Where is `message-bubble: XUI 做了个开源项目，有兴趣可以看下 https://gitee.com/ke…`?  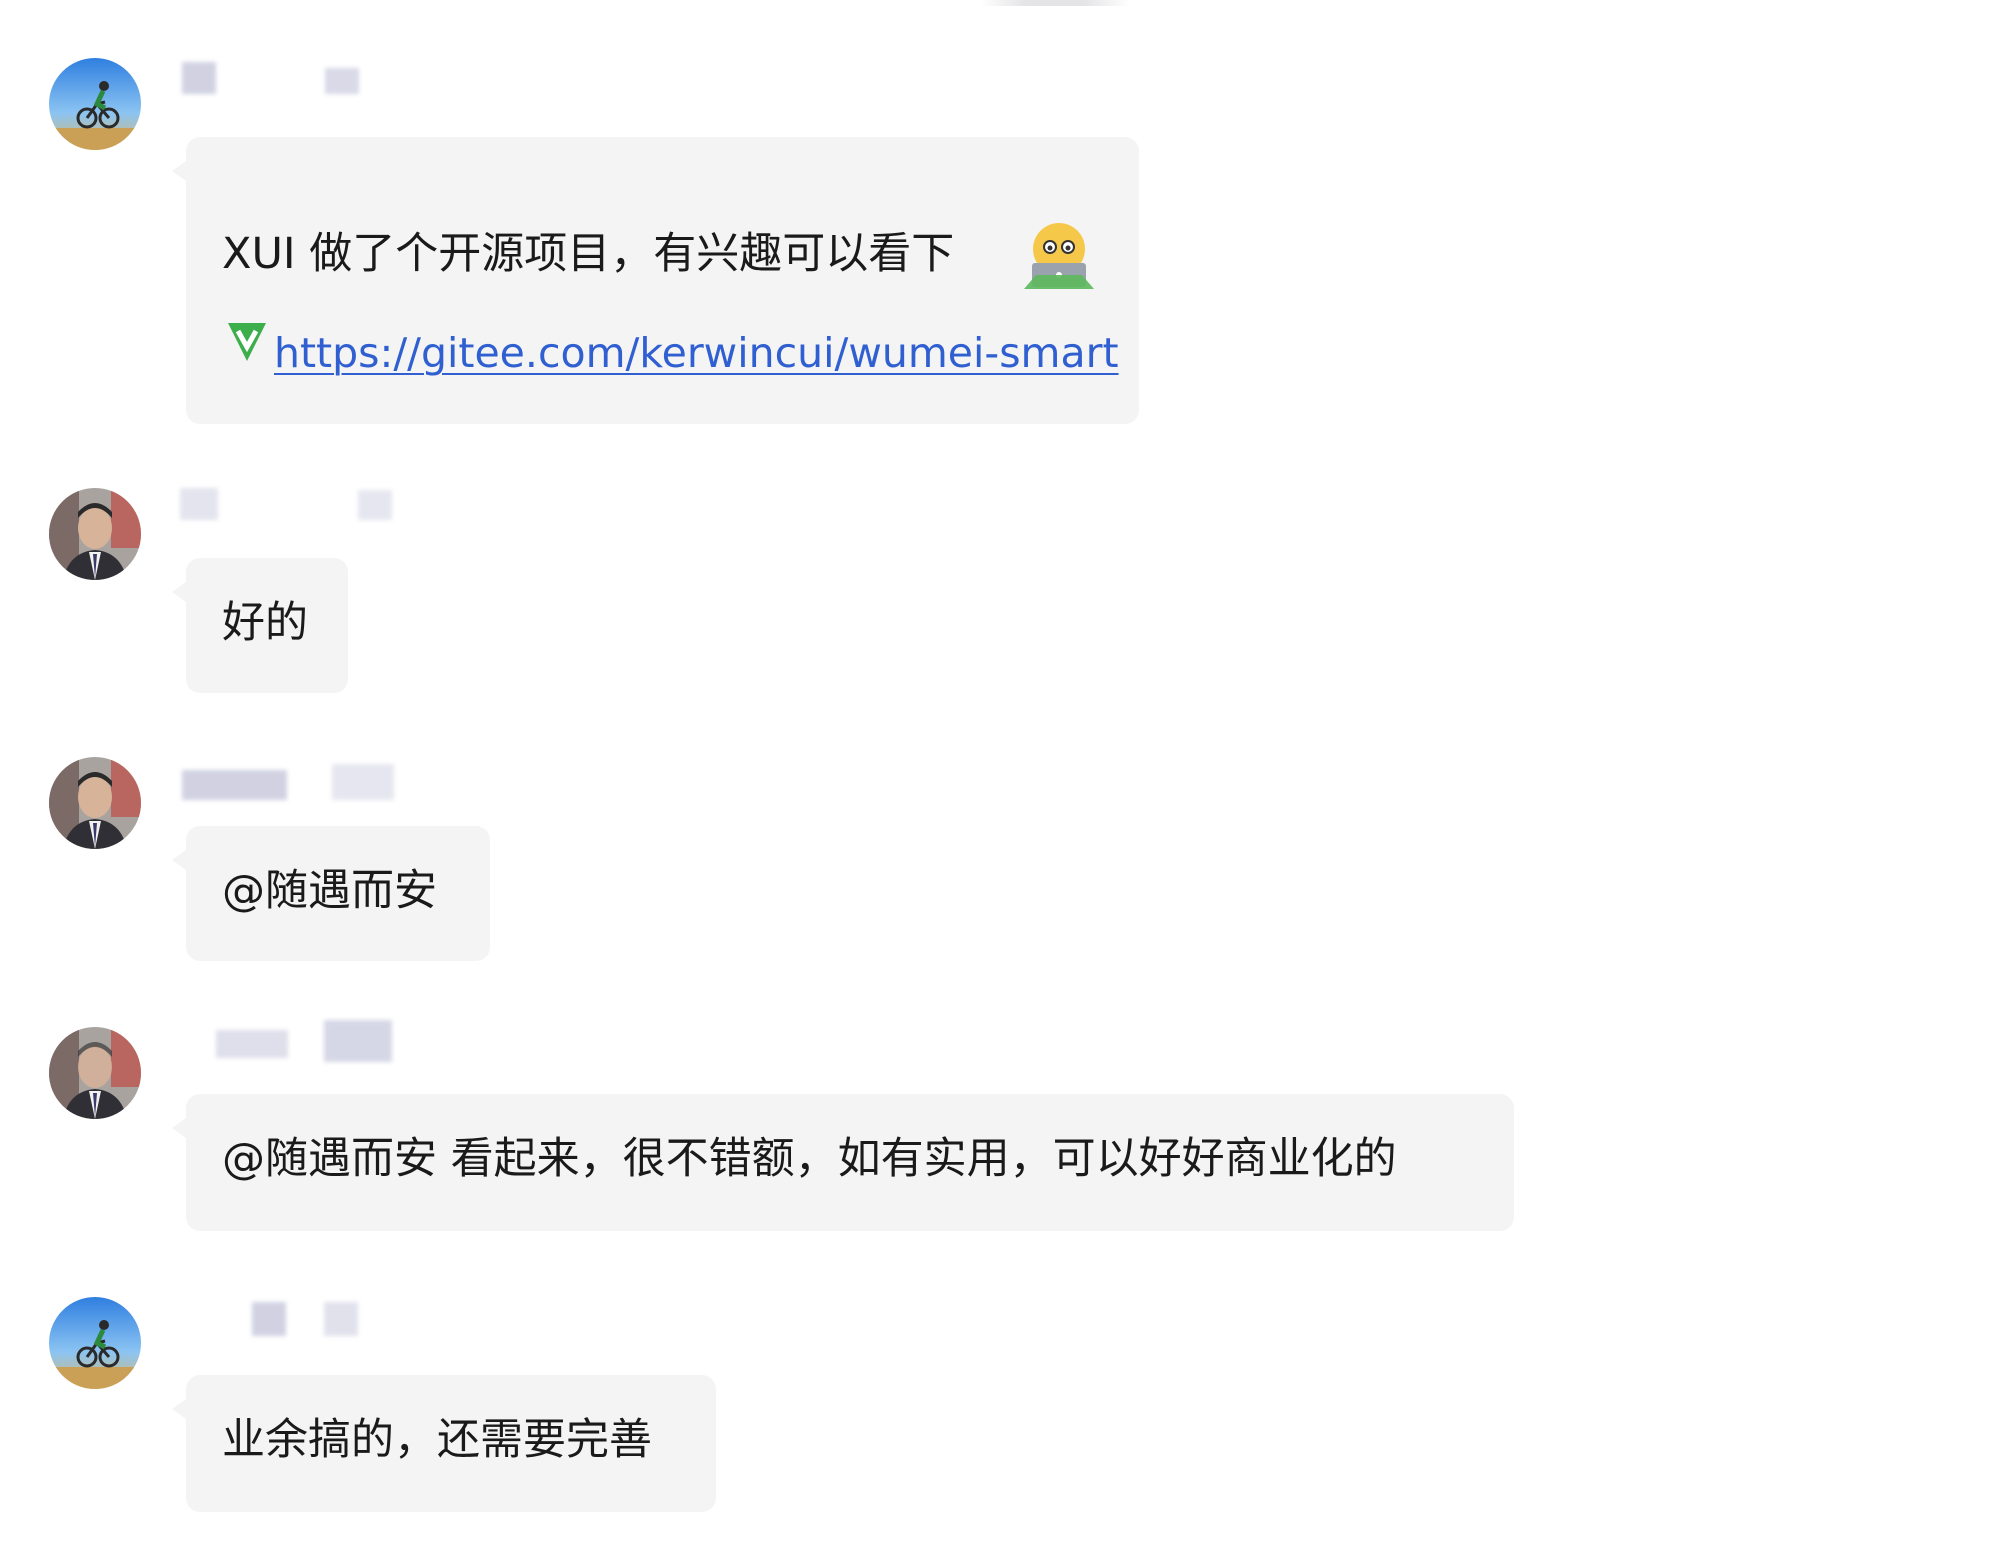 message-bubble: XUI 做了个开源项目，有兴趣可以看下 https://gitee.com/ke… is located at coordinates (655, 280).